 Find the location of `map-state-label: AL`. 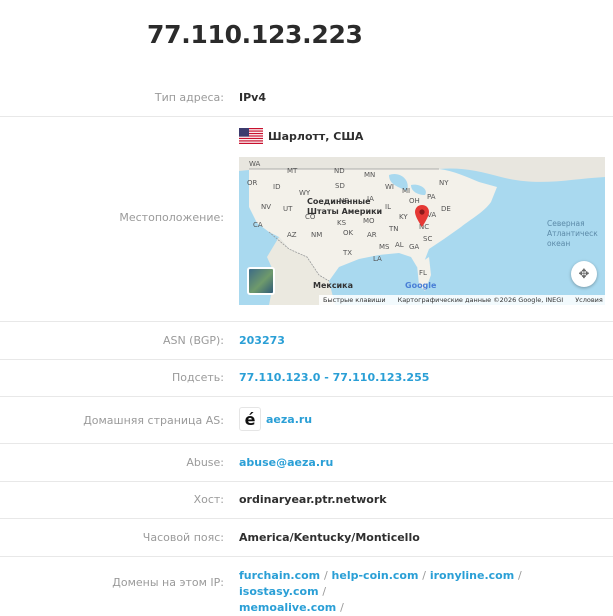

map-state-label: AL is located at coordinates (399, 245).